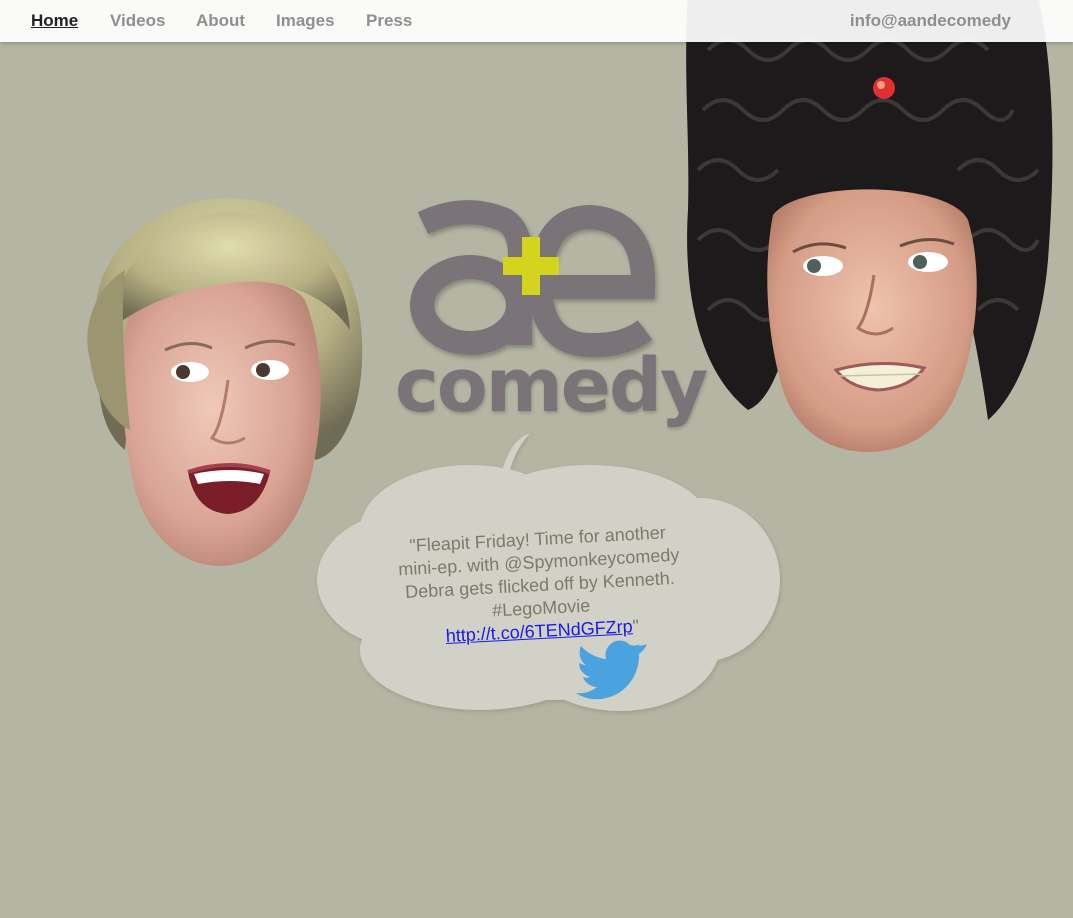 This screenshot has width=1073, height=918. What do you see at coordinates (551, 386) in the screenshot?
I see `logo-wordmark: comedy` at bounding box center [551, 386].